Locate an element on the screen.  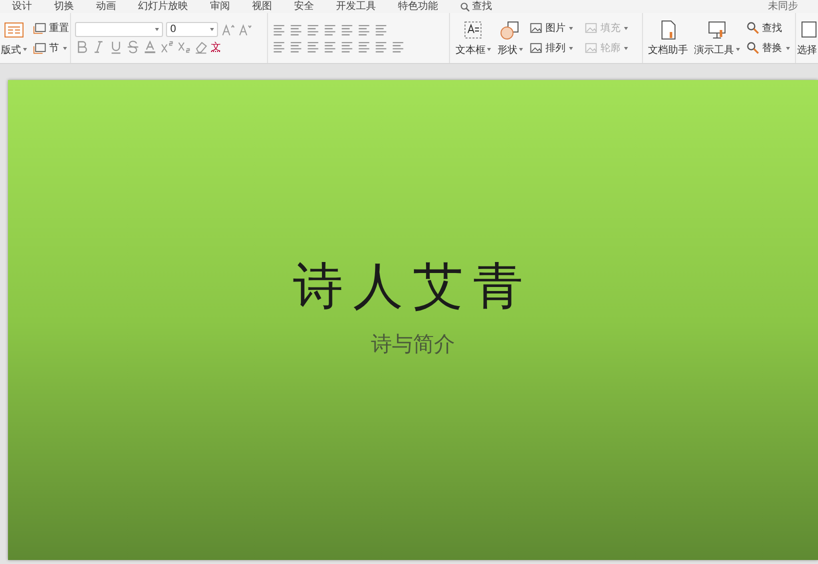
underline-icon is located at coordinates (116, 47).